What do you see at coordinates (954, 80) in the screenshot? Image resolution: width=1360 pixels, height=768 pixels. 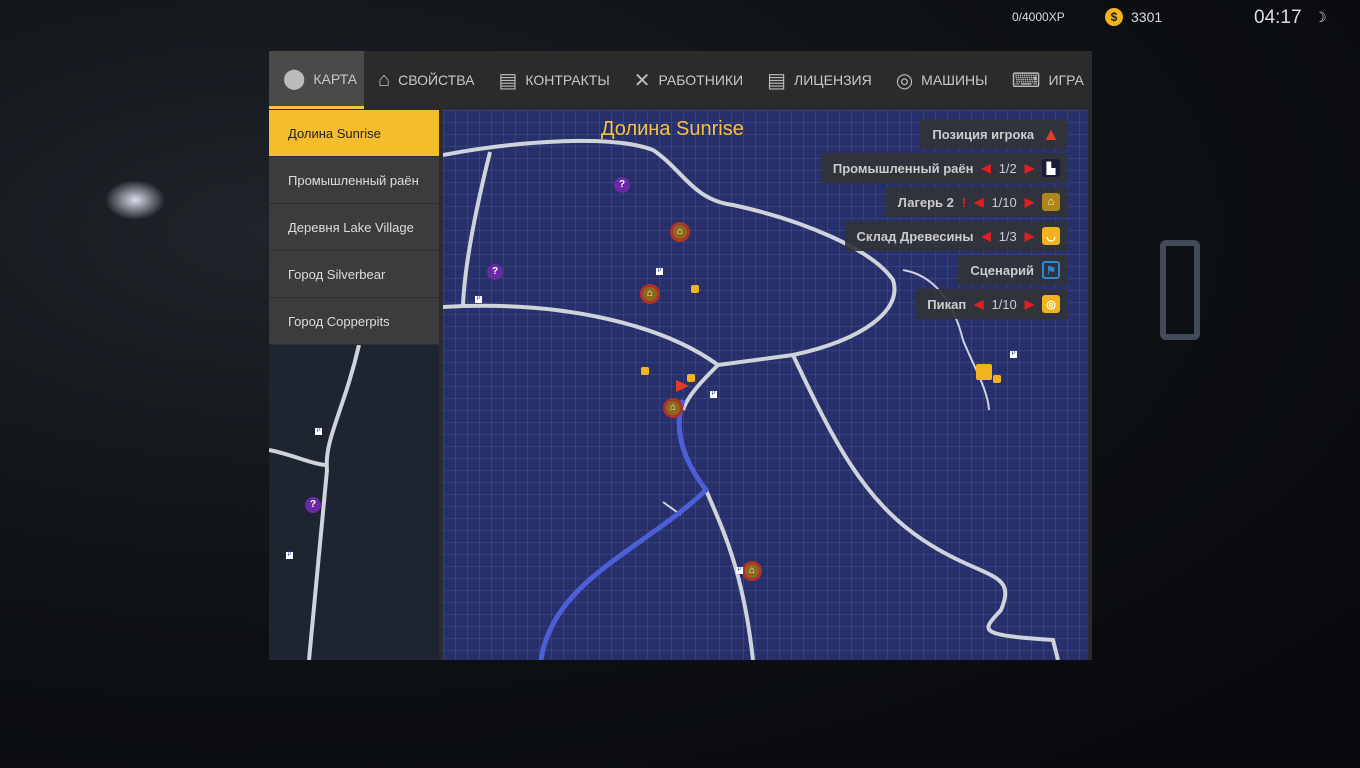 I see `tab-label: МАШИНЫ` at bounding box center [954, 80].